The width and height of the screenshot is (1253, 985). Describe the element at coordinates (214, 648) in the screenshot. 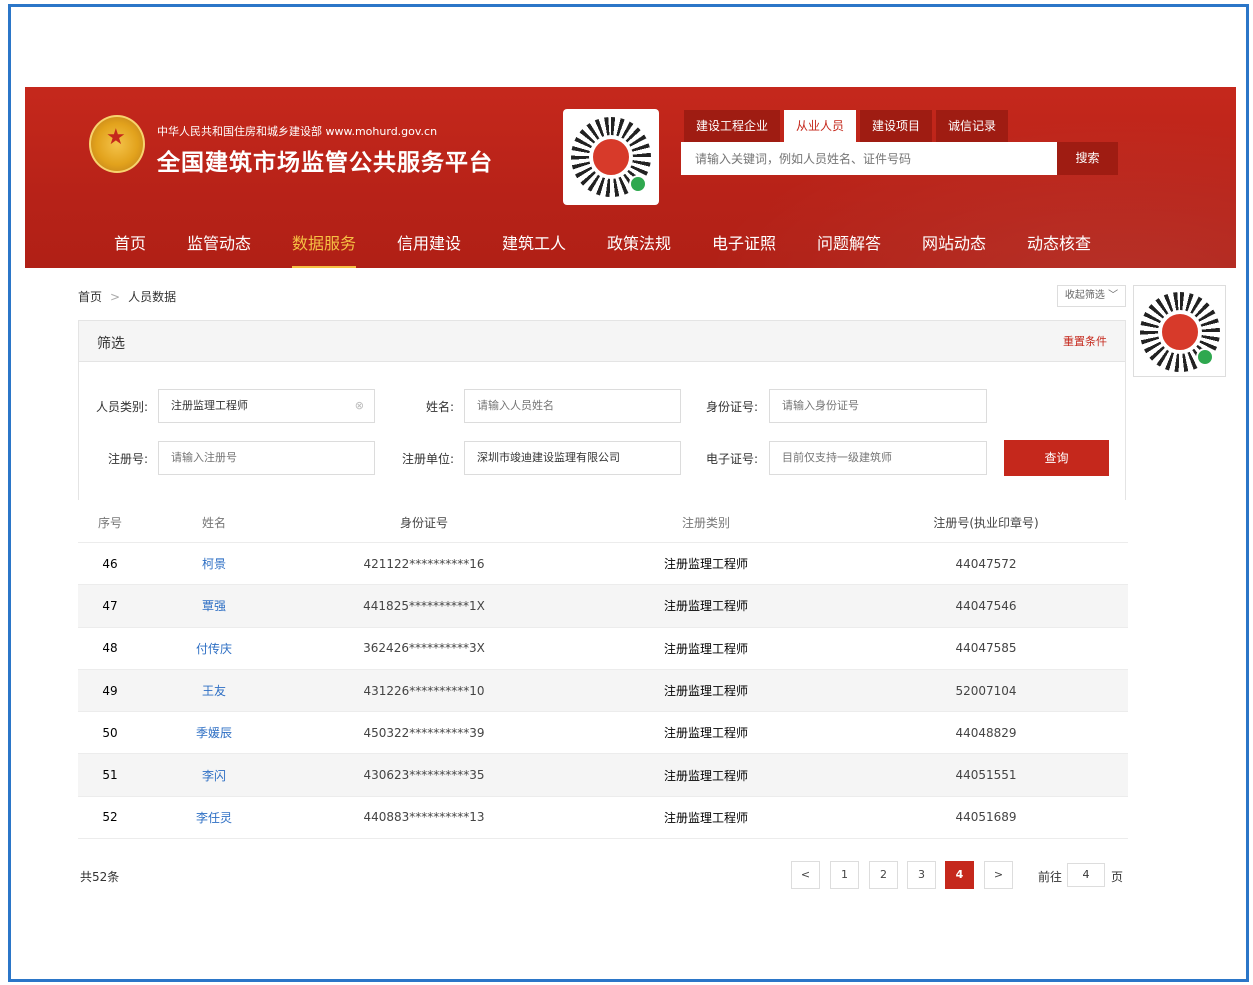

I see `person-name-link: 付传庆` at that location.